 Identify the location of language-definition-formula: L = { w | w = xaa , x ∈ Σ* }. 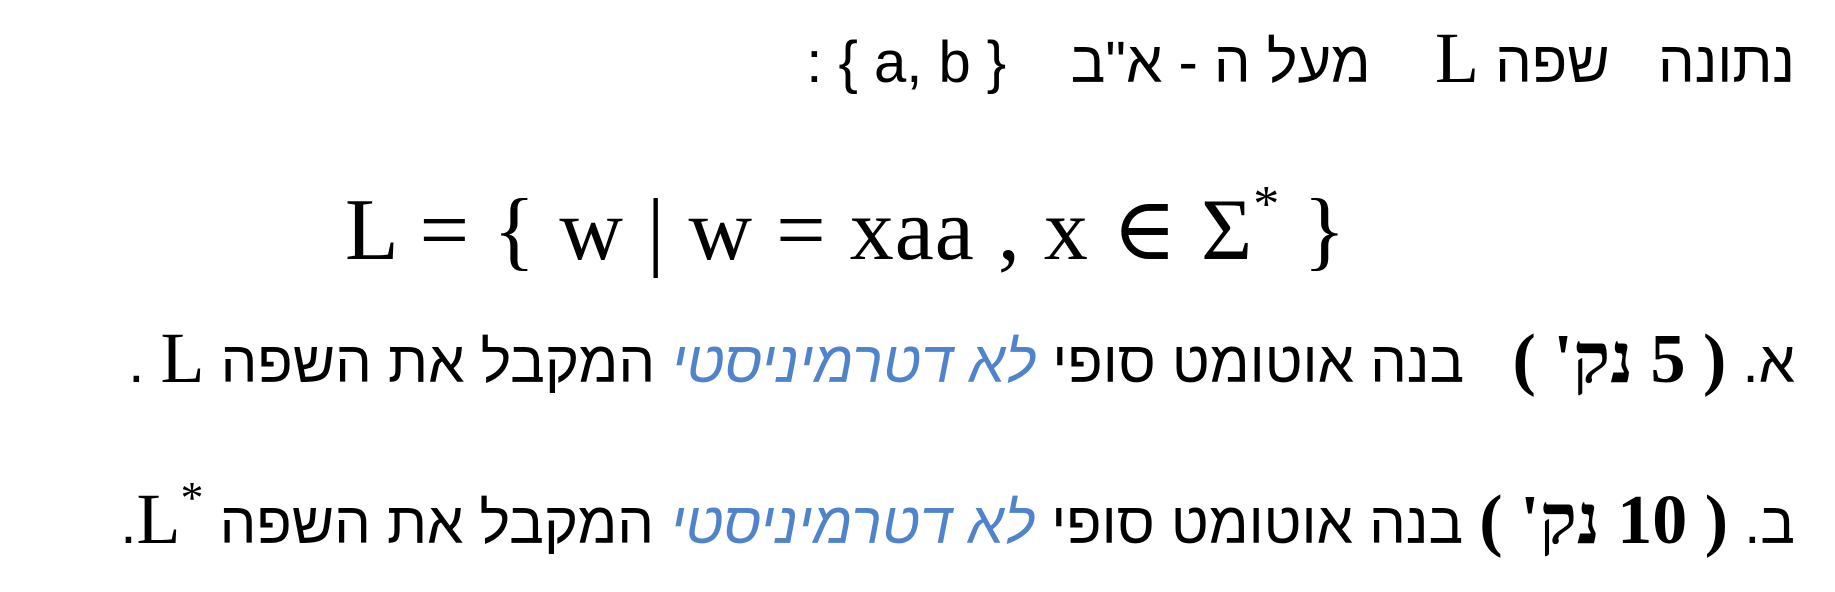
(845, 218).